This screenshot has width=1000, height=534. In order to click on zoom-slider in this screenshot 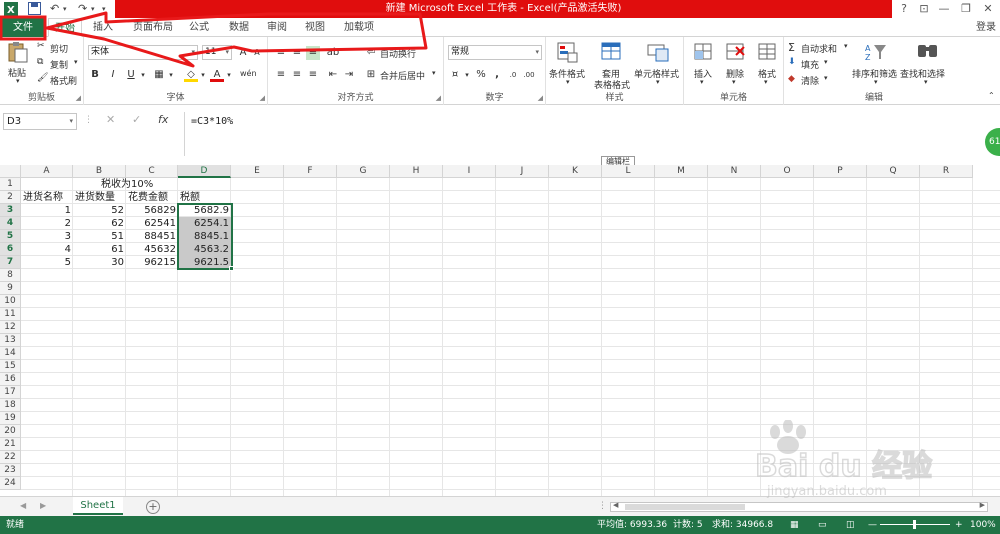, I will do `click(915, 524)`.